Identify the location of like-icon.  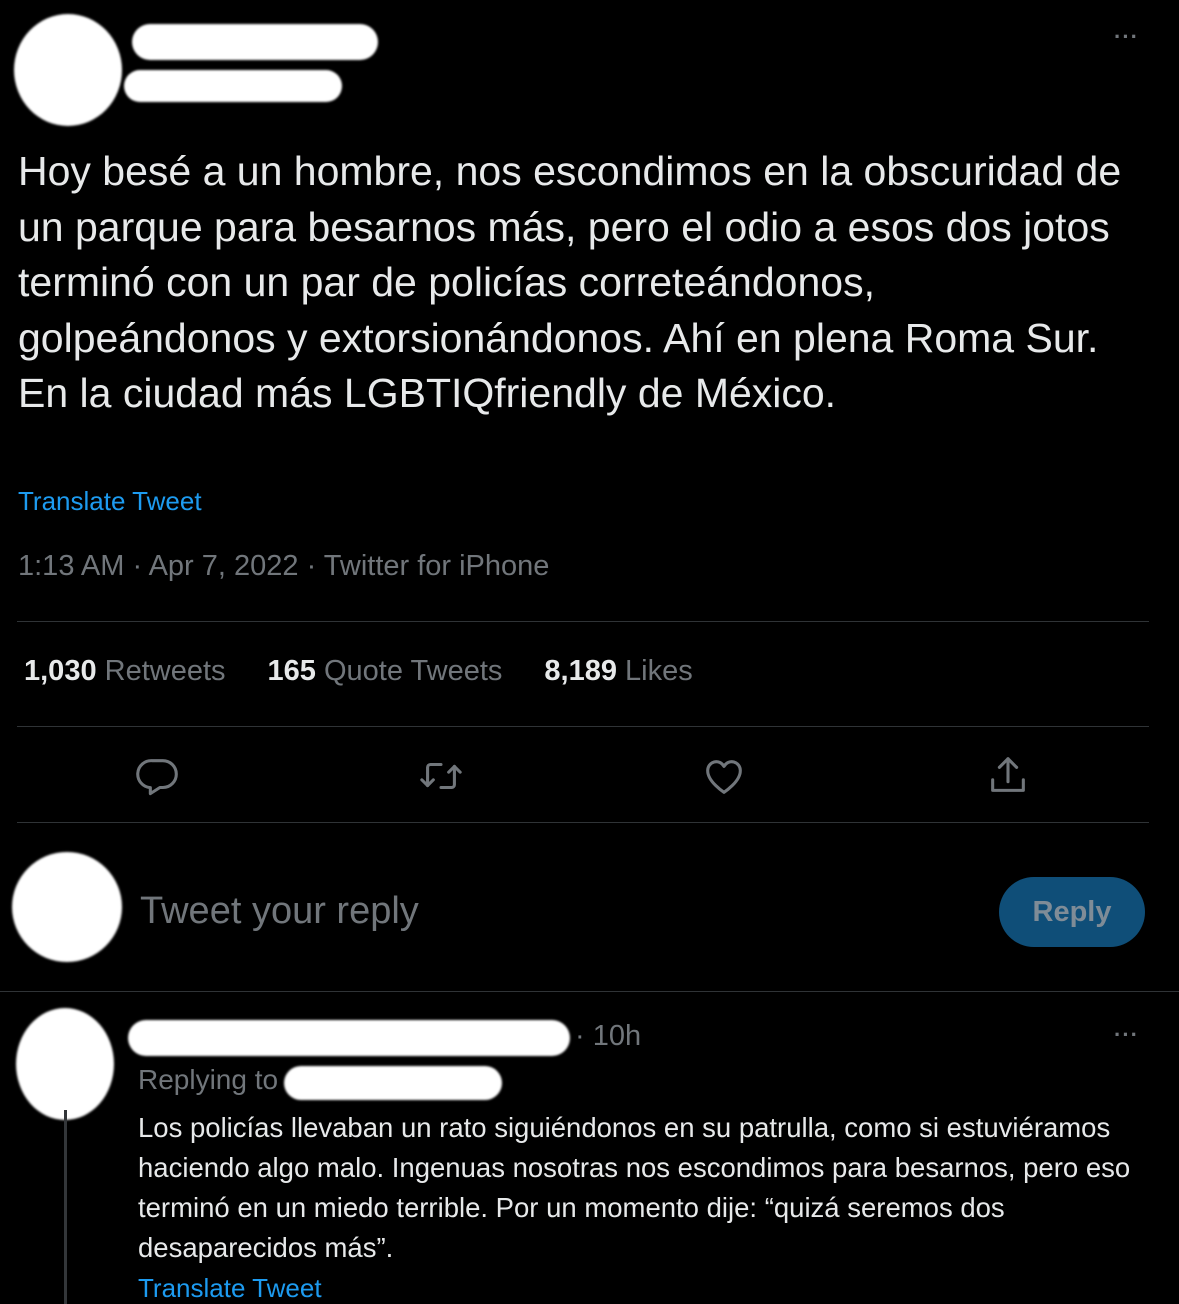
(724, 776).